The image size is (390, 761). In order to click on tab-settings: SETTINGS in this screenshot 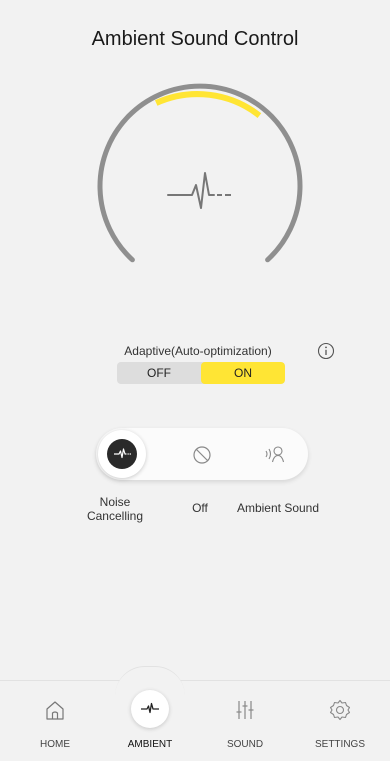, I will do `click(340, 720)`.